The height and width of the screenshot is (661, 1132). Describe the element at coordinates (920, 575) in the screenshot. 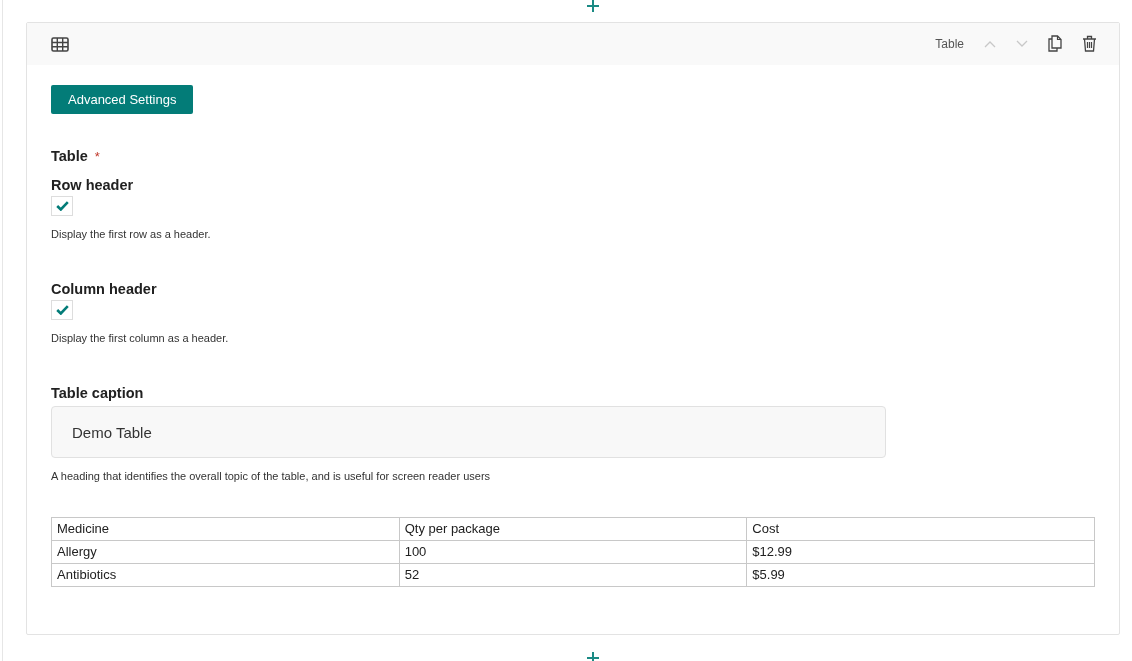

I see `table-cell: $5.99` at that location.